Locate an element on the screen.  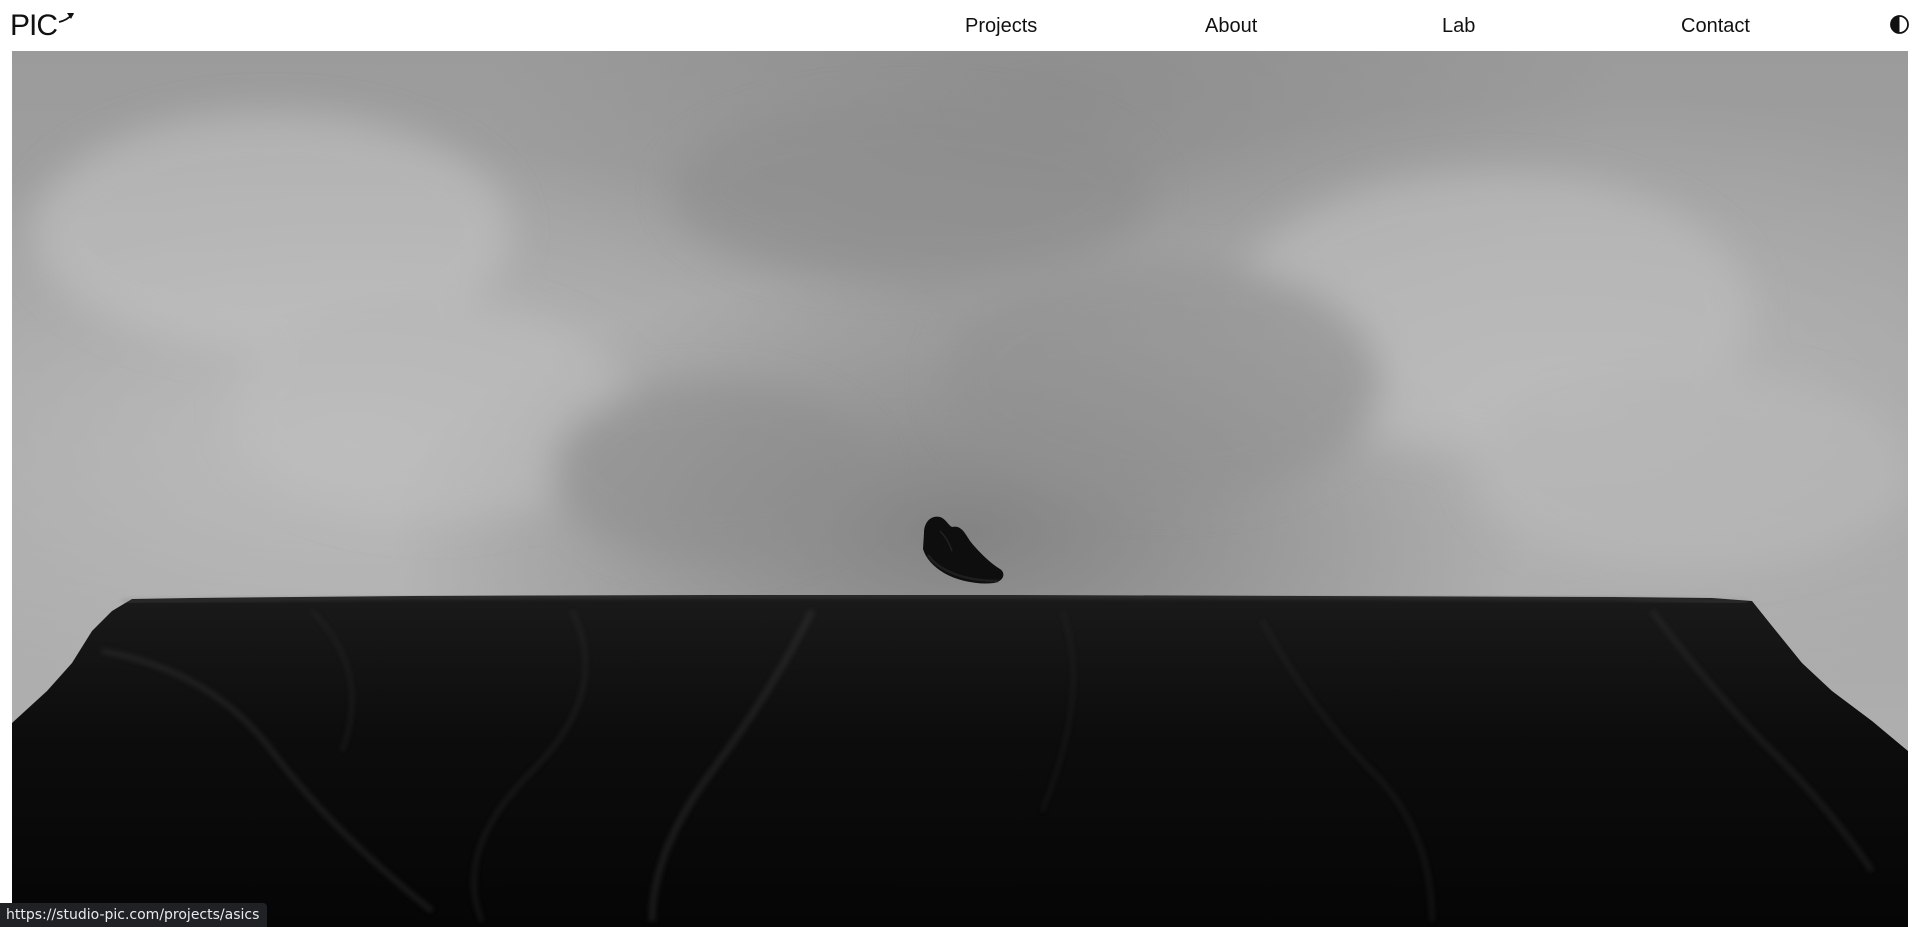
nav-link-projects: Projects is located at coordinates (1001, 26).